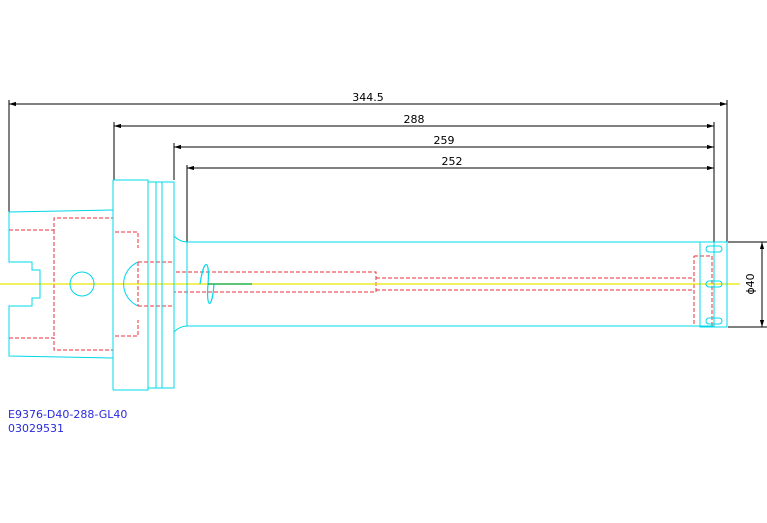 Image resolution: width=767 pixels, height=523 pixels. What do you see at coordinates (67, 414) in the screenshot?
I see `part-number: E9376-D40-288-GL40` at bounding box center [67, 414].